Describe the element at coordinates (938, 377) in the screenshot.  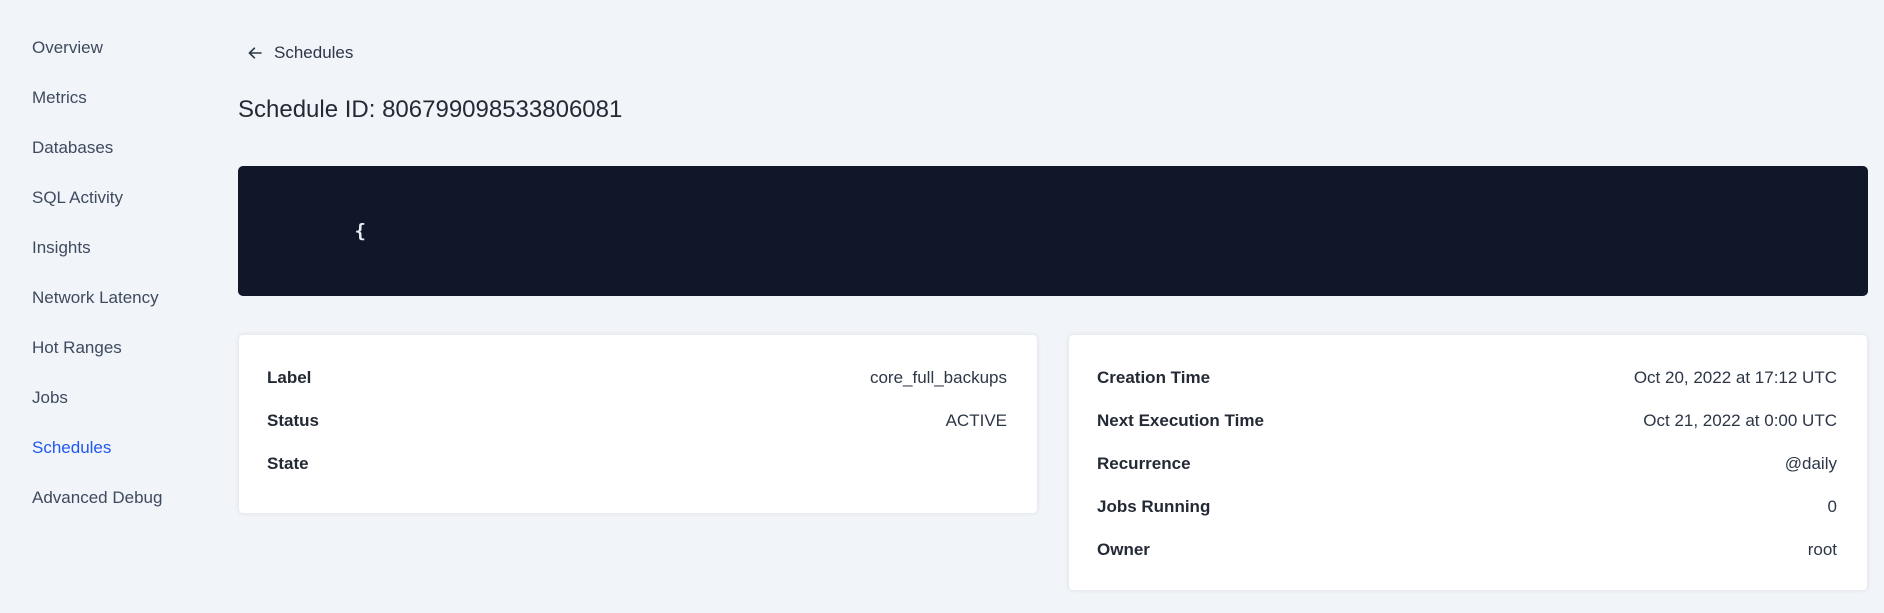
I see `detail-row-value: core_full_backups` at that location.